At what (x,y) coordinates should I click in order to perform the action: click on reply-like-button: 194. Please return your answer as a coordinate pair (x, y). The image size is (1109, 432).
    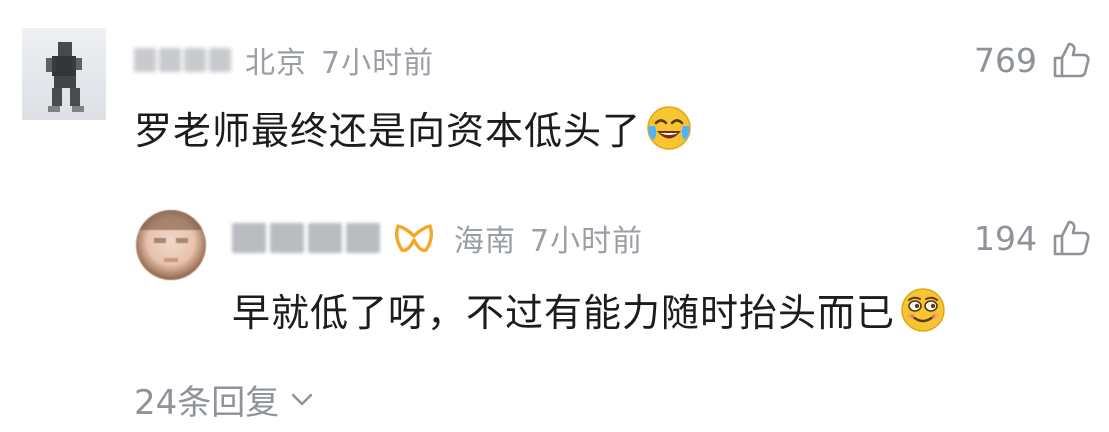
    Looking at the image, I should click on (1032, 238).